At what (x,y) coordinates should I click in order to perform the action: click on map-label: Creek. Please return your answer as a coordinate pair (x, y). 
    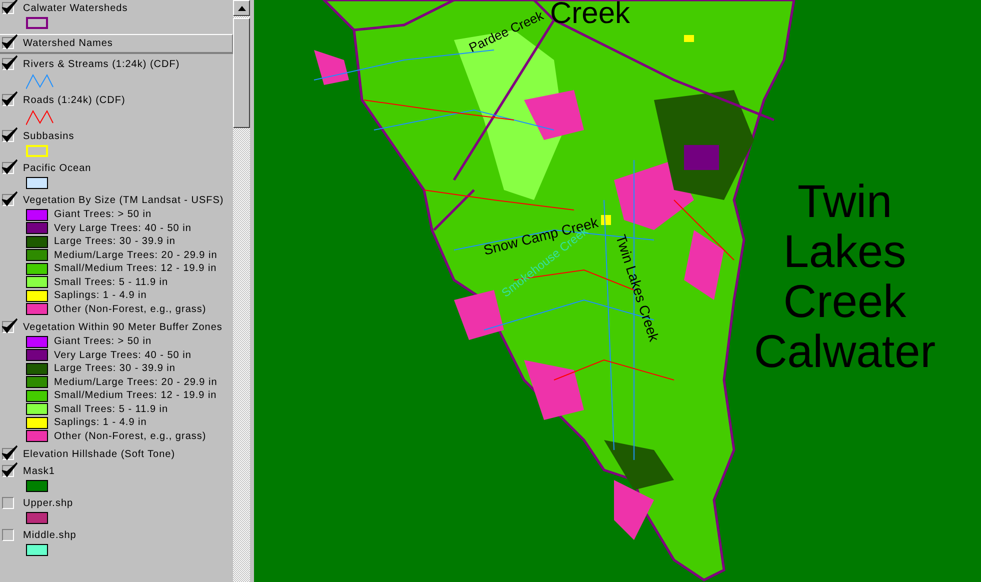
    Looking at the image, I should click on (590, 15).